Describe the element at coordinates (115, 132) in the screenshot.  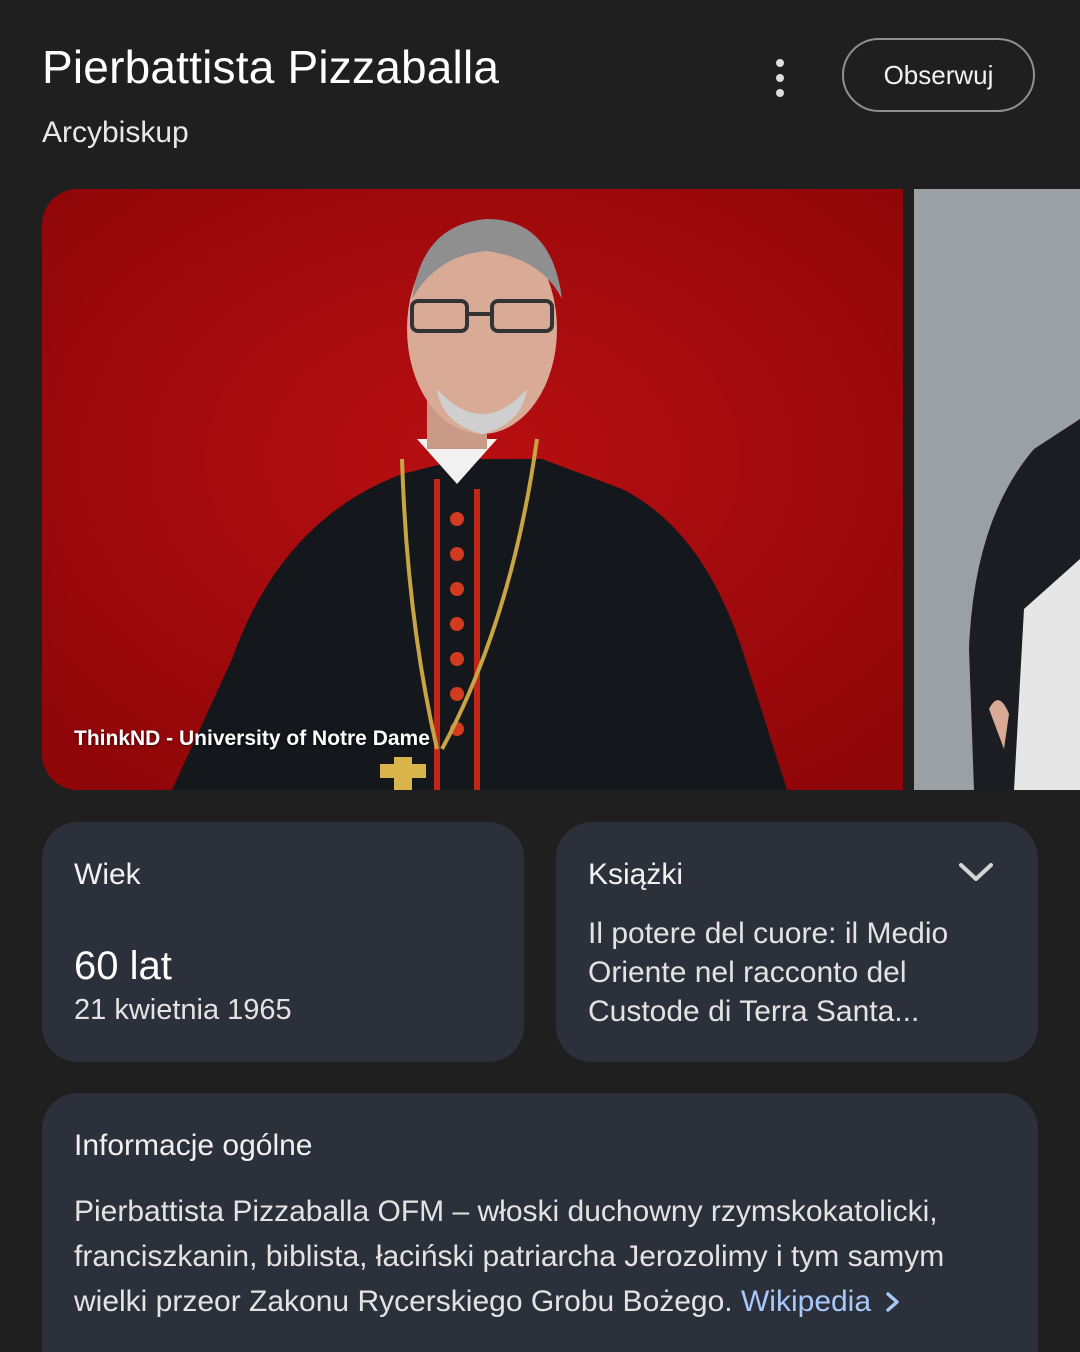
I see `page-subtitle: Arcybiskup` at that location.